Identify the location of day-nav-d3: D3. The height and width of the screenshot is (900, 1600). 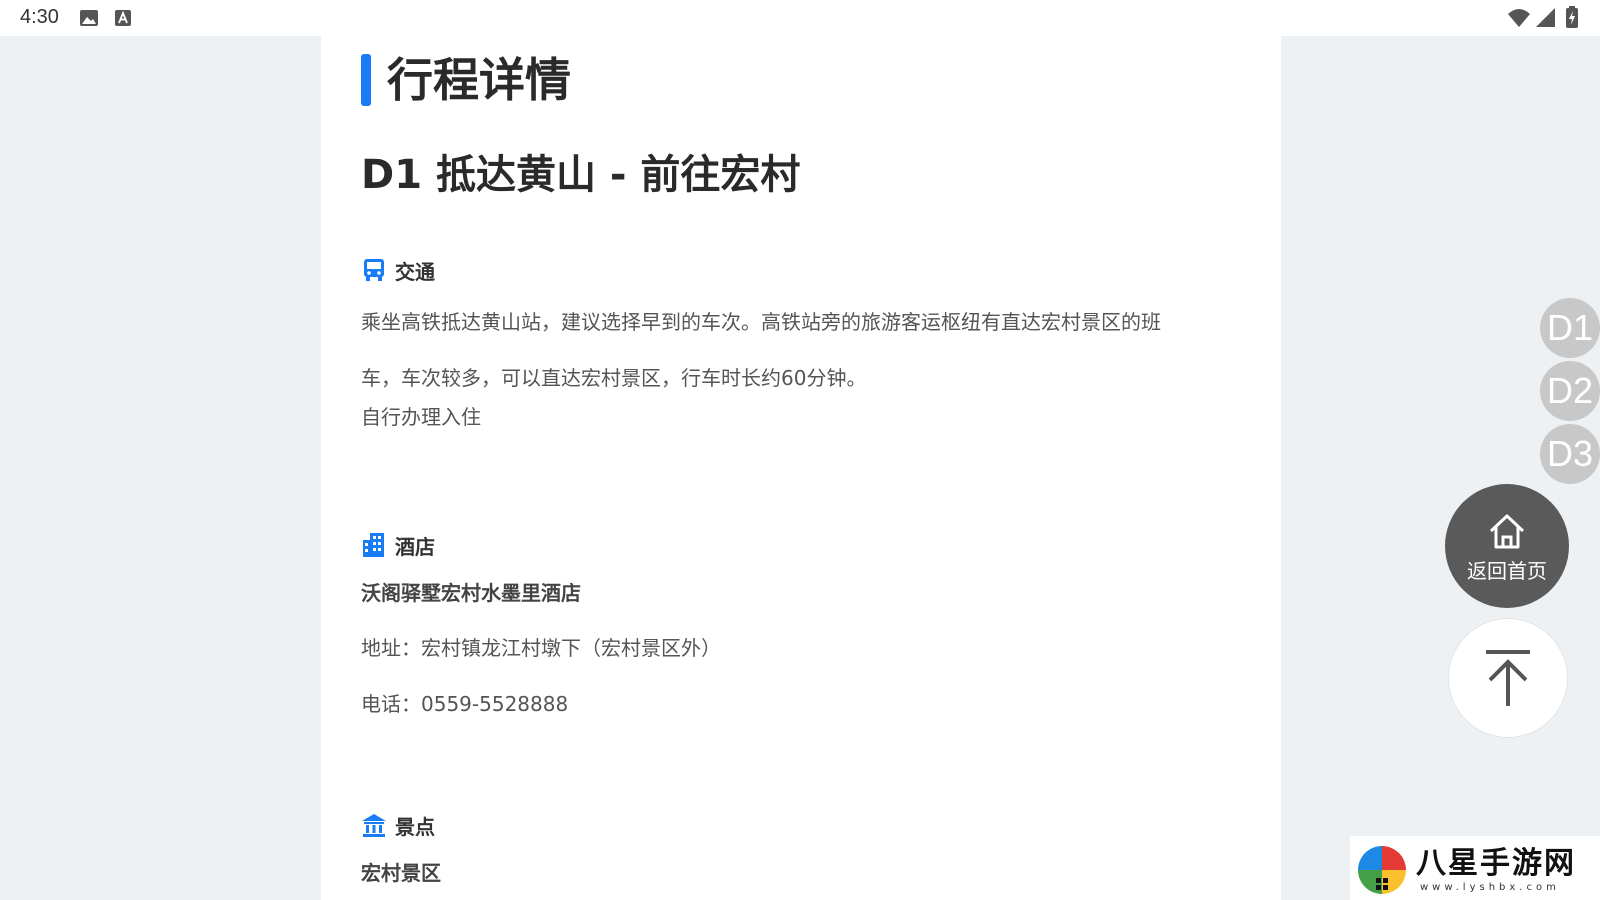
(1570, 454).